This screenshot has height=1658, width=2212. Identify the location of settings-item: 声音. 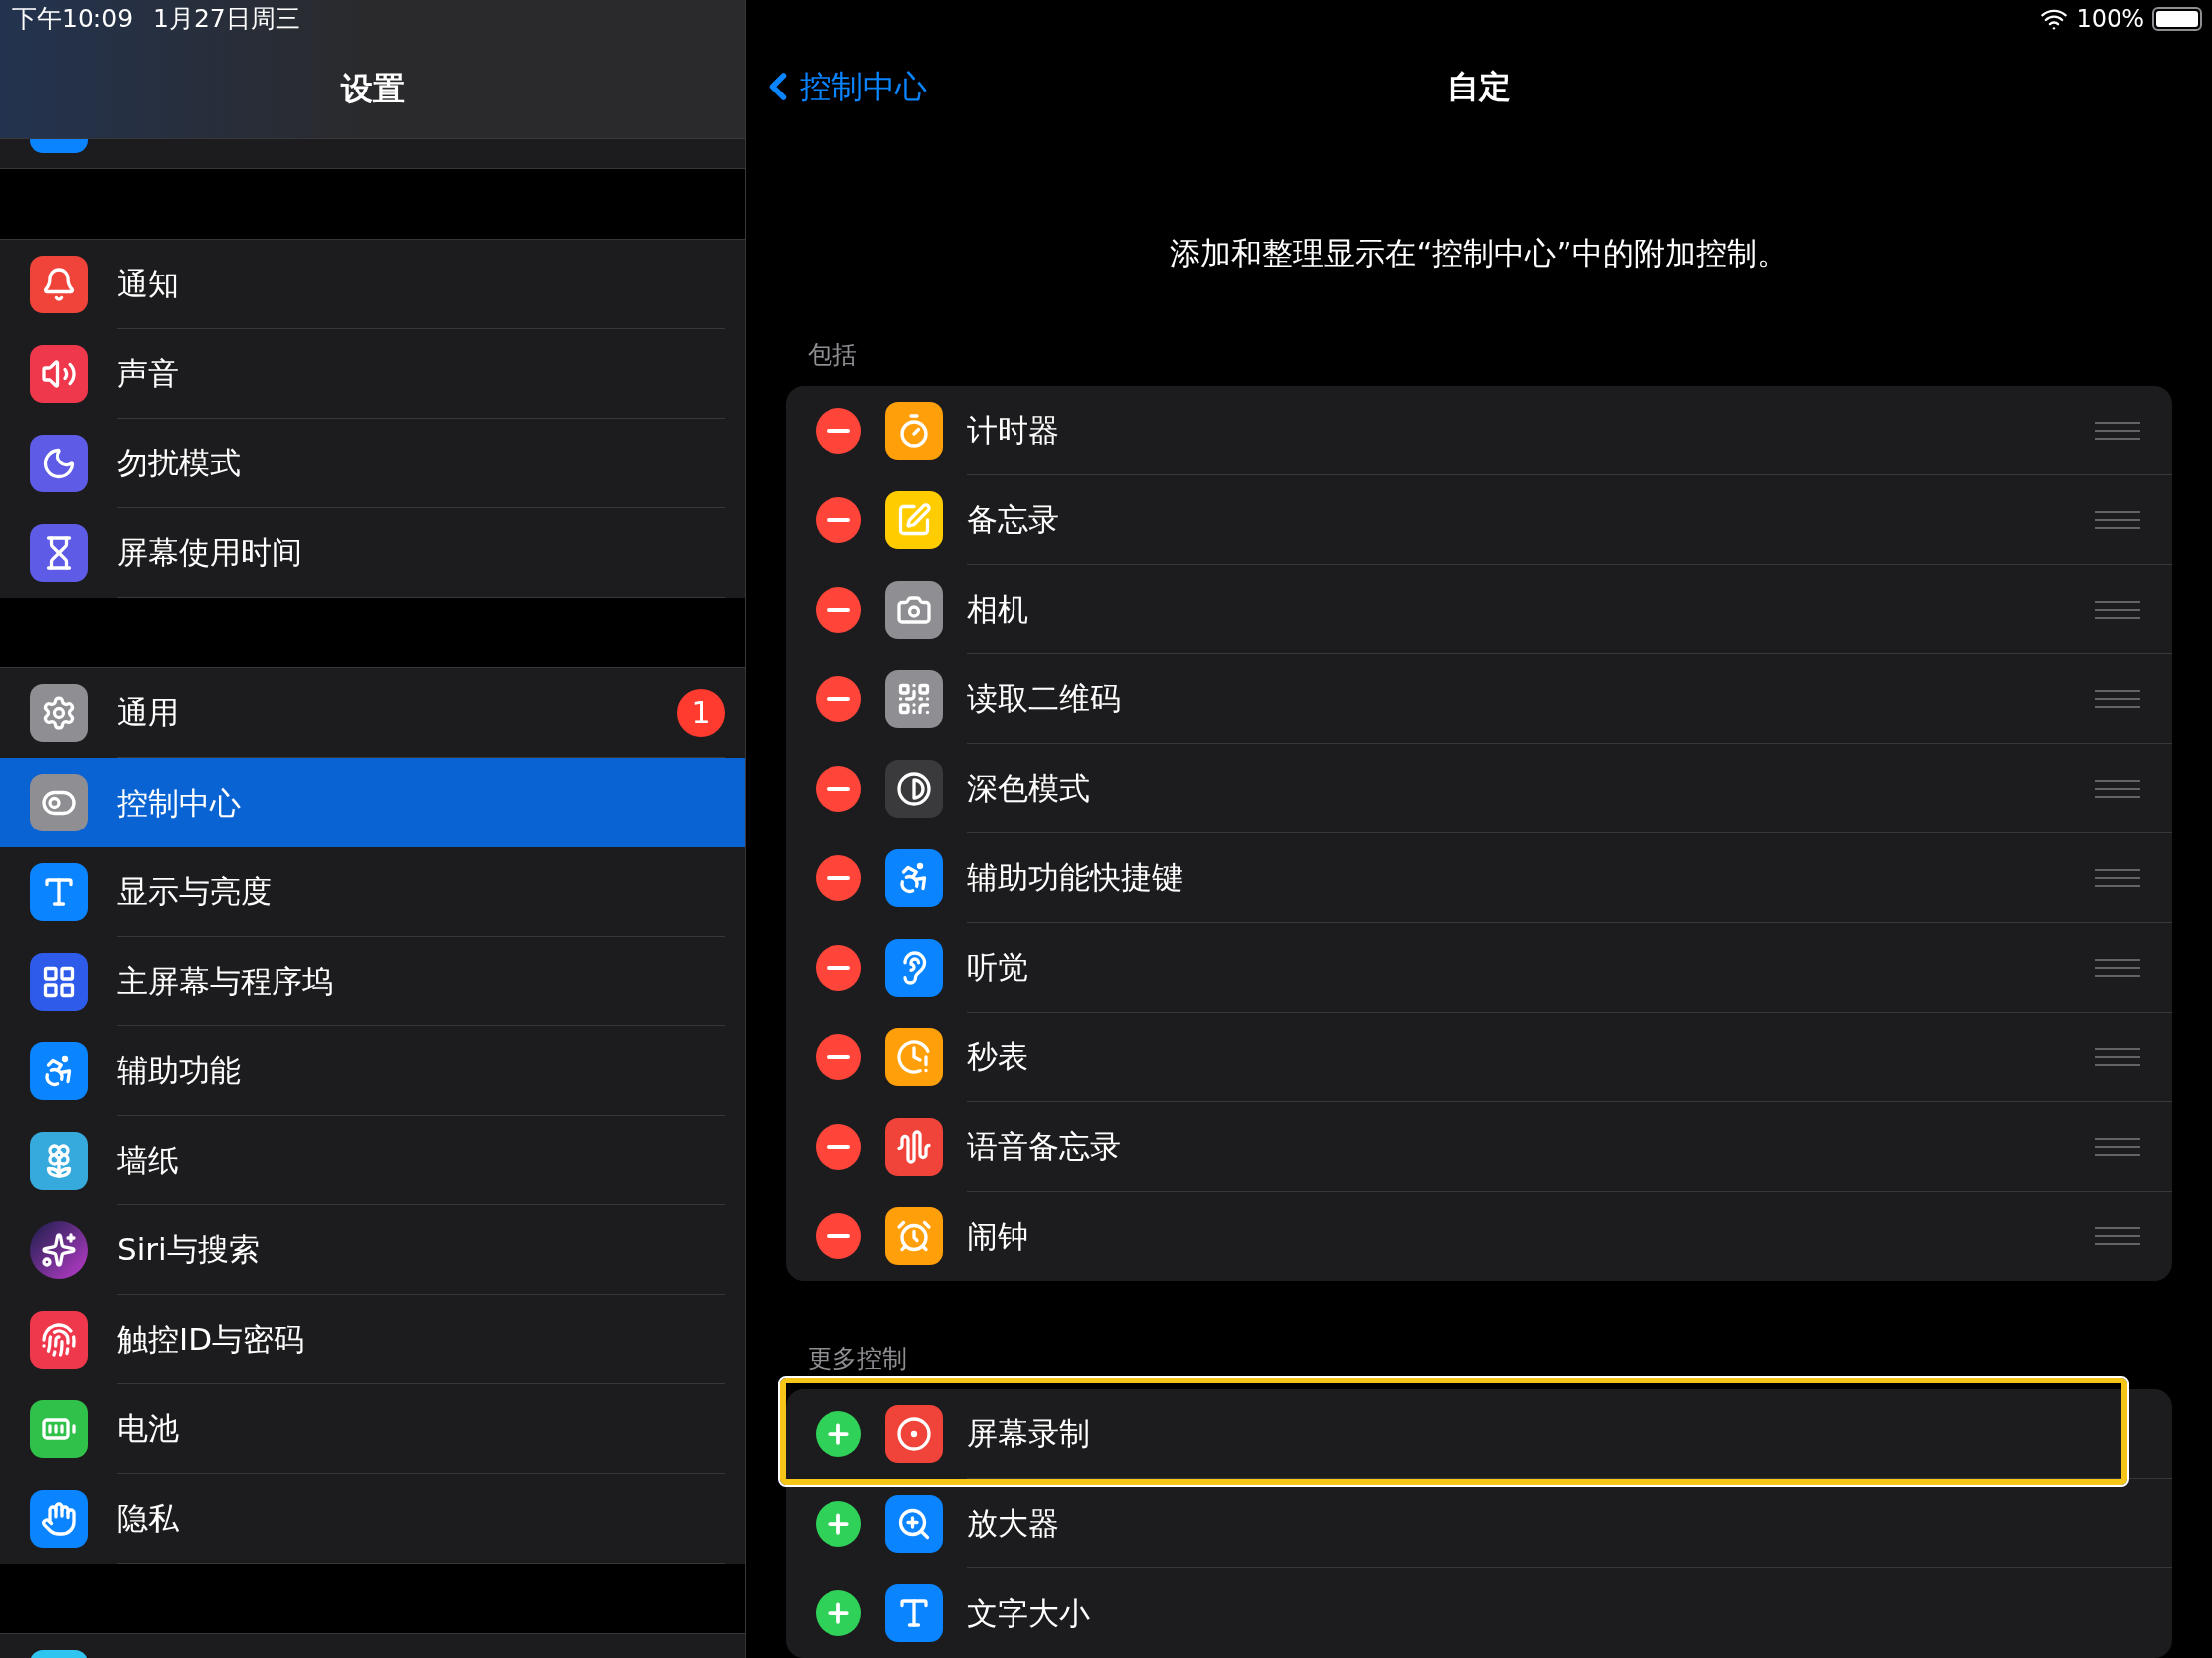
(372, 374).